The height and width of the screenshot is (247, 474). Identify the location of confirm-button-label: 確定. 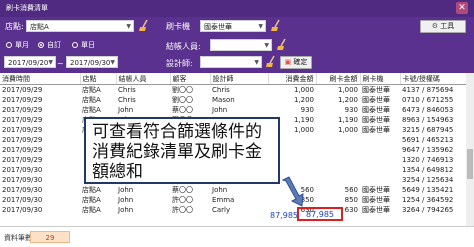
(300, 62).